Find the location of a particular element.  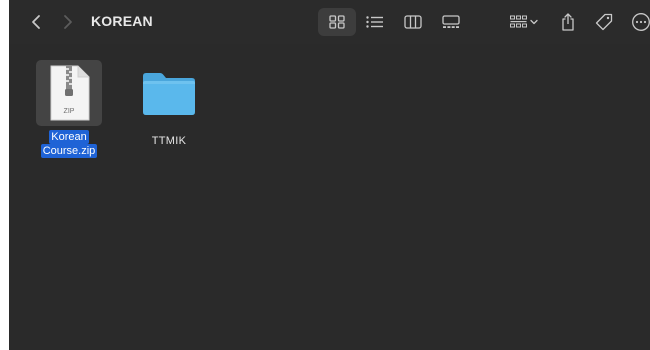

zip-file-icon: ZIP is located at coordinates (70, 93).